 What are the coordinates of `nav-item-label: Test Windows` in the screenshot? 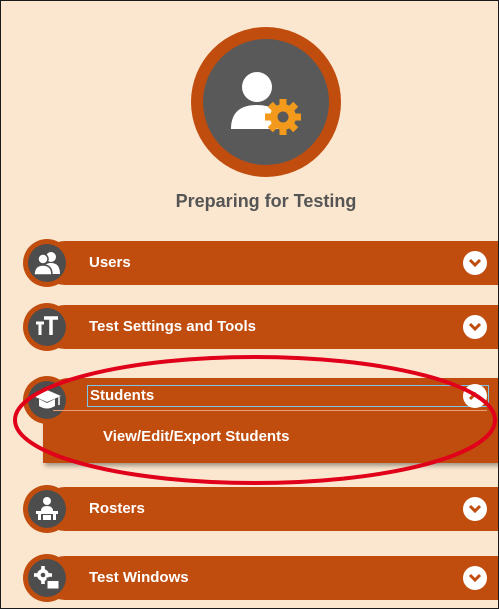 It's located at (139, 577).